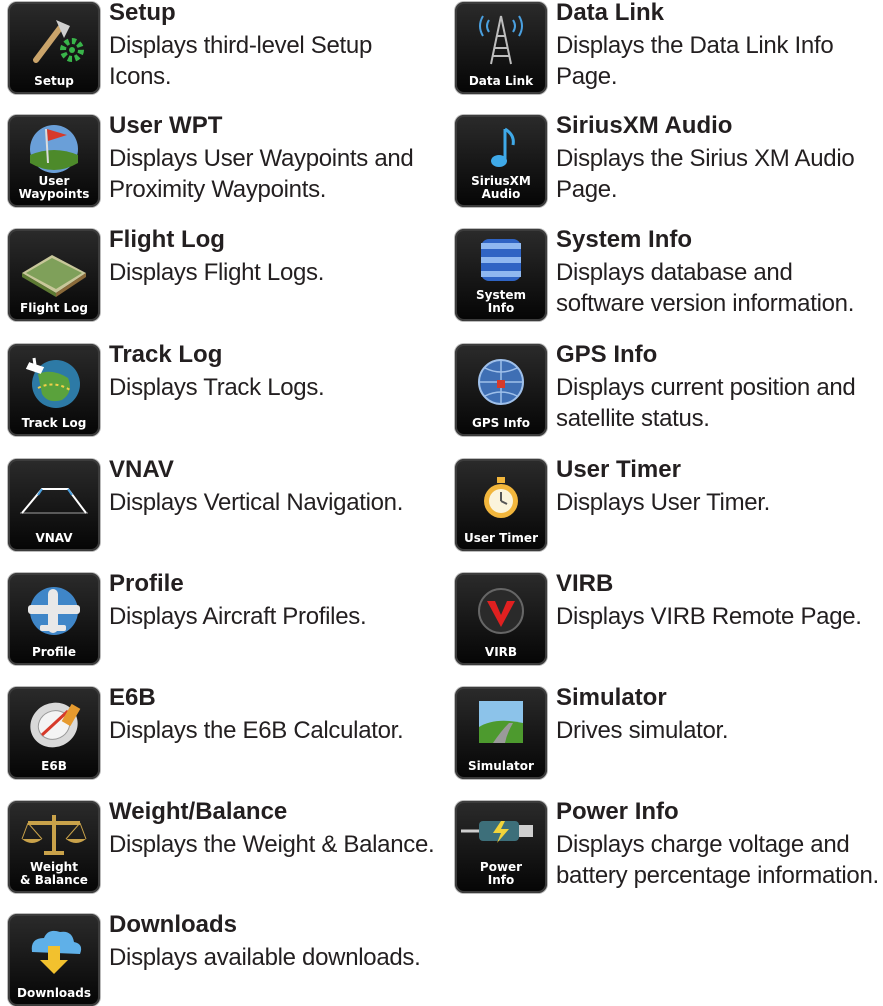 This screenshot has width=883, height=1006. What do you see at coordinates (54, 538) in the screenshot?
I see `icon-label: VNAV` at bounding box center [54, 538].